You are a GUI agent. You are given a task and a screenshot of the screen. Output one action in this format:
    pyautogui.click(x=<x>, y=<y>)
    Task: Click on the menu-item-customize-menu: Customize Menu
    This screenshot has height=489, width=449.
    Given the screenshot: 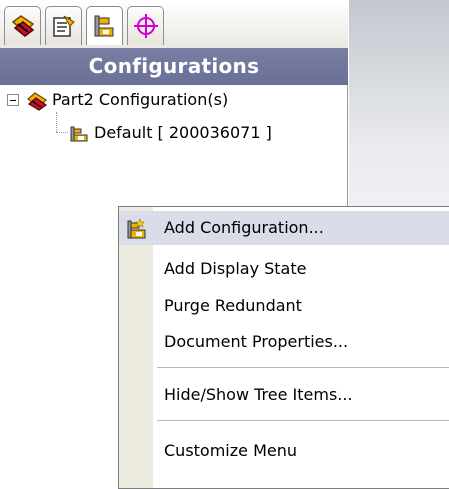 What is the action you would take?
    pyautogui.click(x=284, y=451)
    